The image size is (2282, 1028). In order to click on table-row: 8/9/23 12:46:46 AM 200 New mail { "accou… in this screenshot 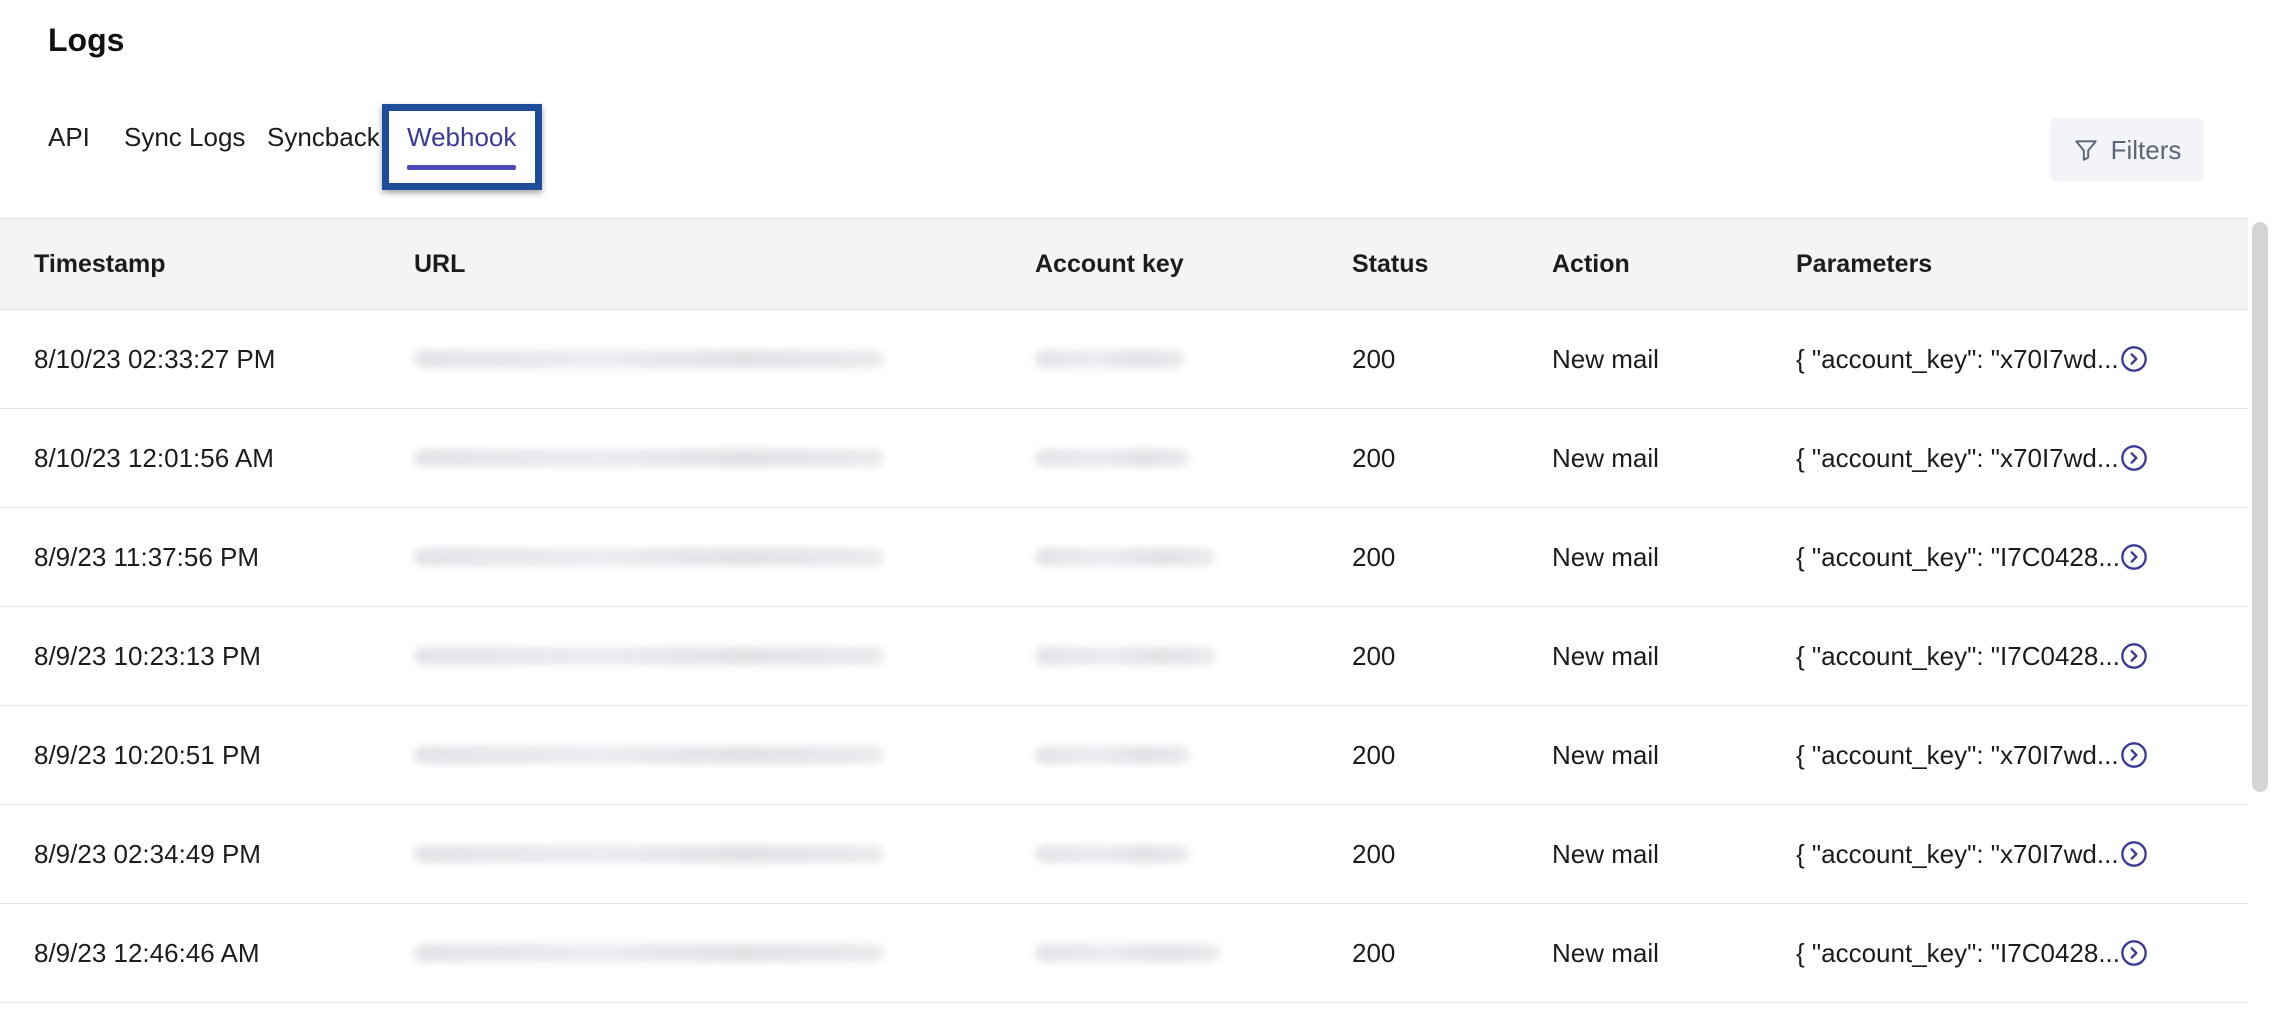, I will do `click(1124, 953)`.